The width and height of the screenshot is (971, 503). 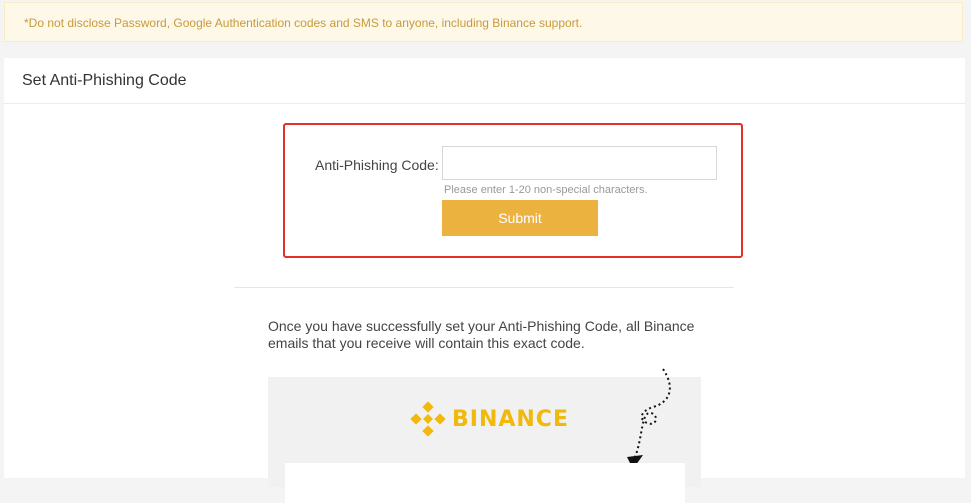 What do you see at coordinates (520, 218) in the screenshot?
I see `submit-button: Submit` at bounding box center [520, 218].